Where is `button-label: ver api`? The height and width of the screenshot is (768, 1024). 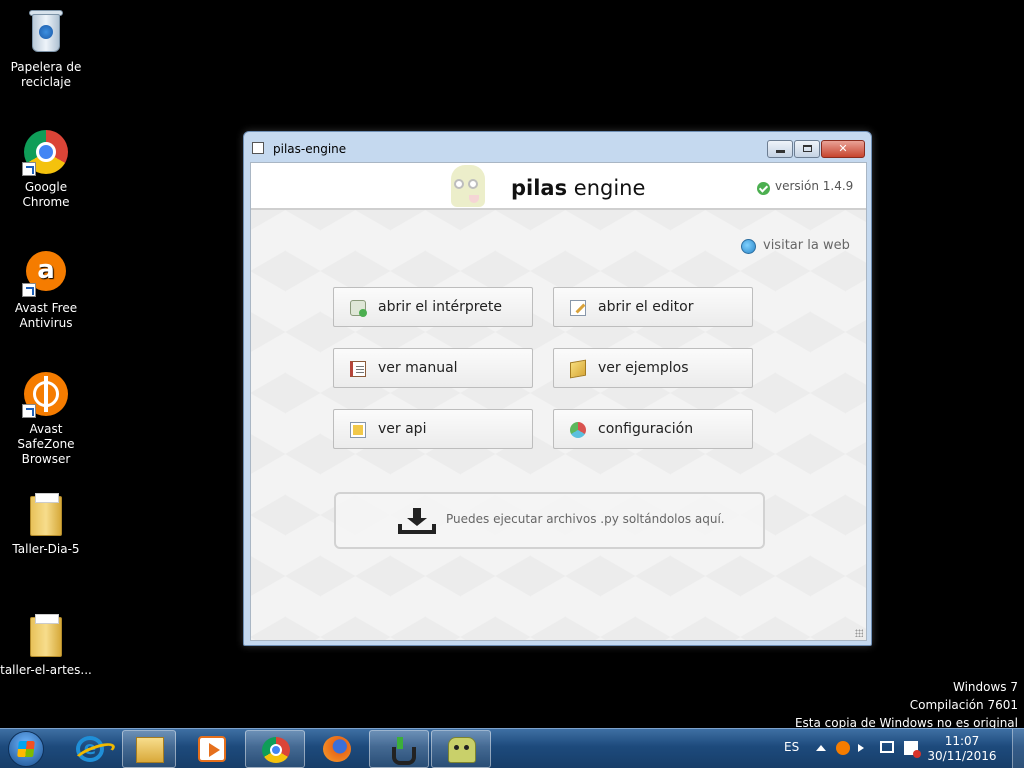 button-label: ver api is located at coordinates (402, 429).